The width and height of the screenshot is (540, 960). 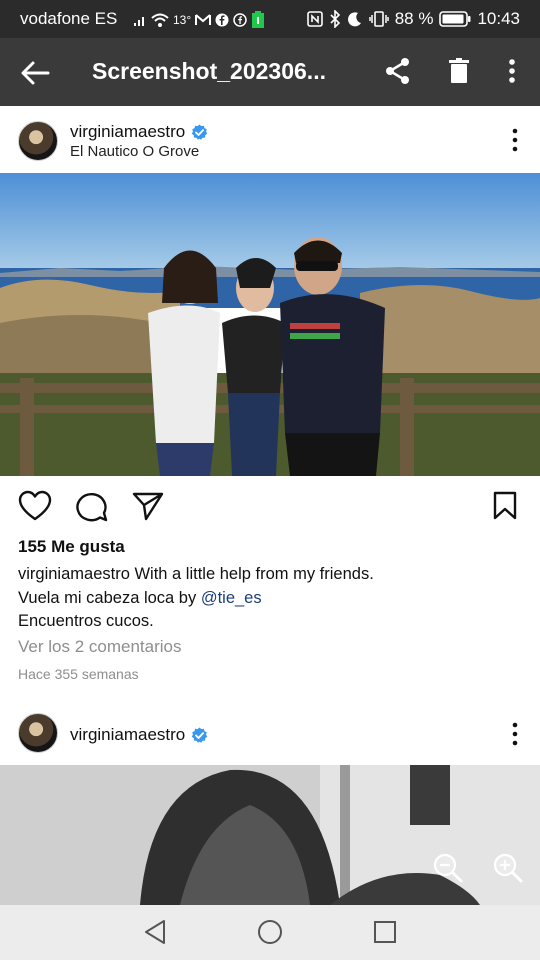 What do you see at coordinates (139, 21) in the screenshot?
I see `signal-icon` at bounding box center [139, 21].